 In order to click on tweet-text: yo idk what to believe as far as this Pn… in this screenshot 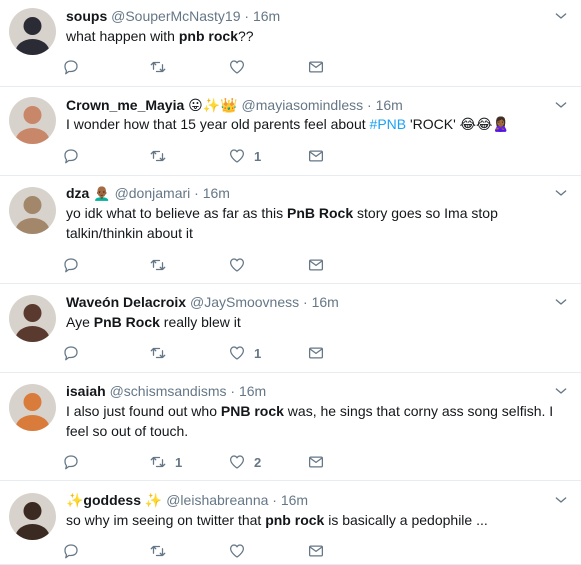, I will do `click(316, 223)`.